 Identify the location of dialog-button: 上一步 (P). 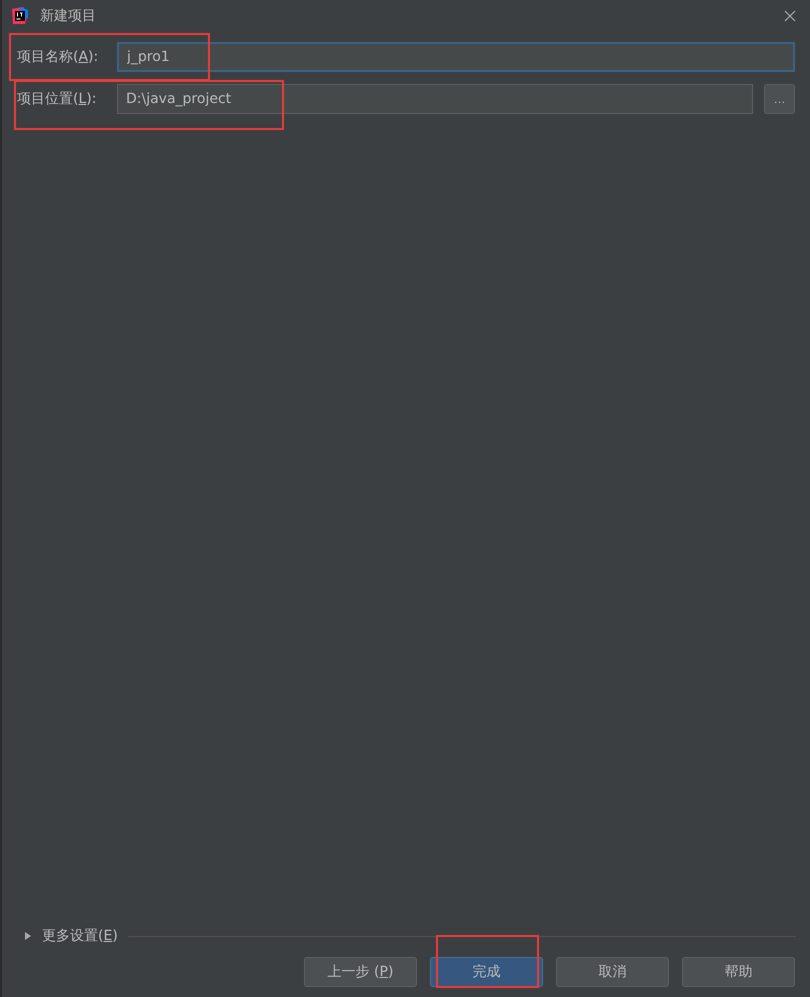
(360, 972).